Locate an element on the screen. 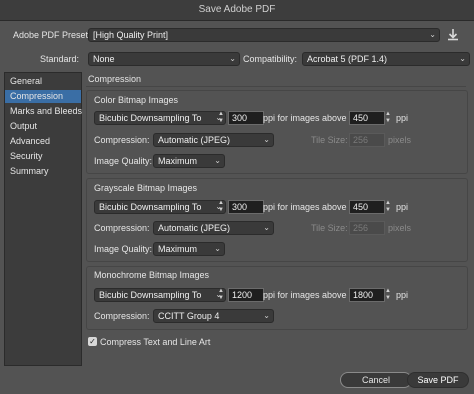 The image size is (474, 394). gray-downsample-dropdown: Bicubic Downsampling To ⌄ is located at coordinates (160, 207).